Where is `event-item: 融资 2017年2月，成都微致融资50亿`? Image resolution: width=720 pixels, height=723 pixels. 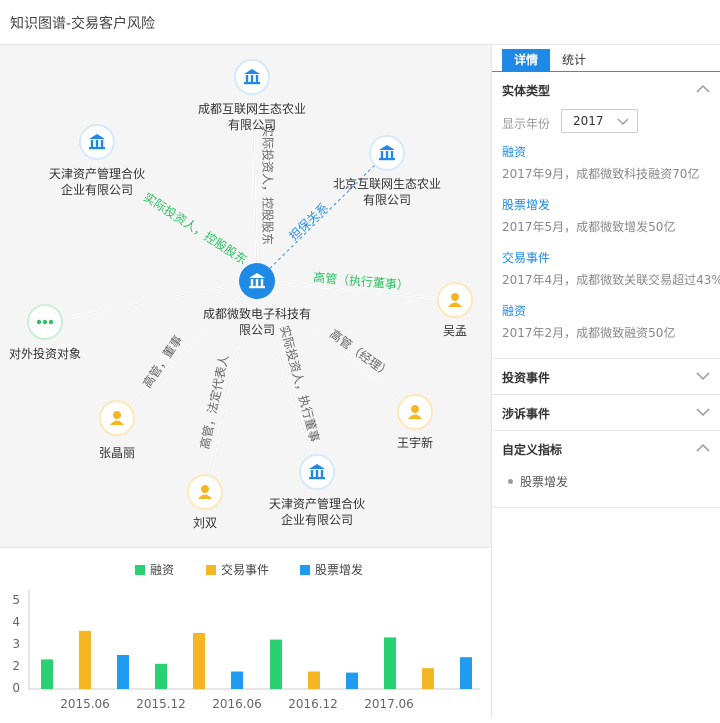 event-item: 融资 2017年2月，成都微致融资50亿 is located at coordinates (606, 322).